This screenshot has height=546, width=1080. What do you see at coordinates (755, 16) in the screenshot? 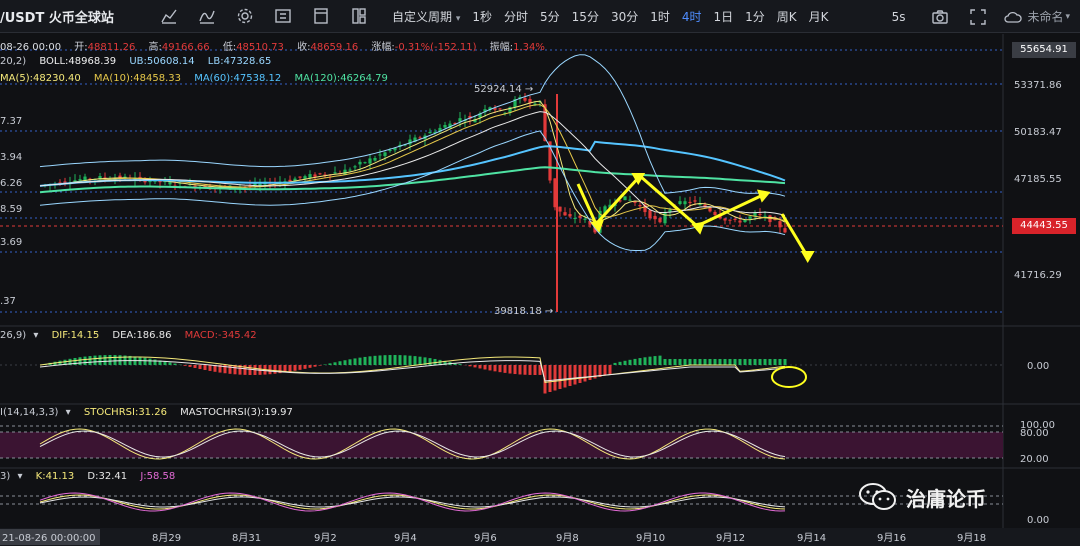
I see `period-8: 1分` at bounding box center [755, 16].